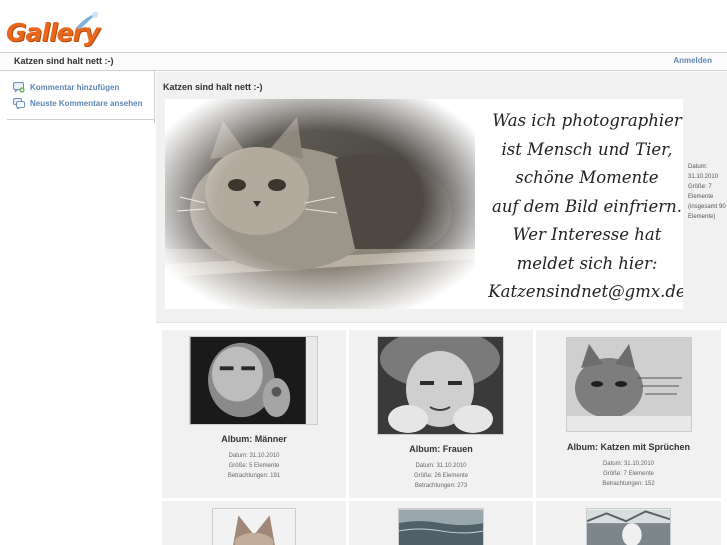  Describe the element at coordinates (64, 61) in the screenshot. I see `breadcrumb-title: Katzen sind halt nett :-)` at that location.